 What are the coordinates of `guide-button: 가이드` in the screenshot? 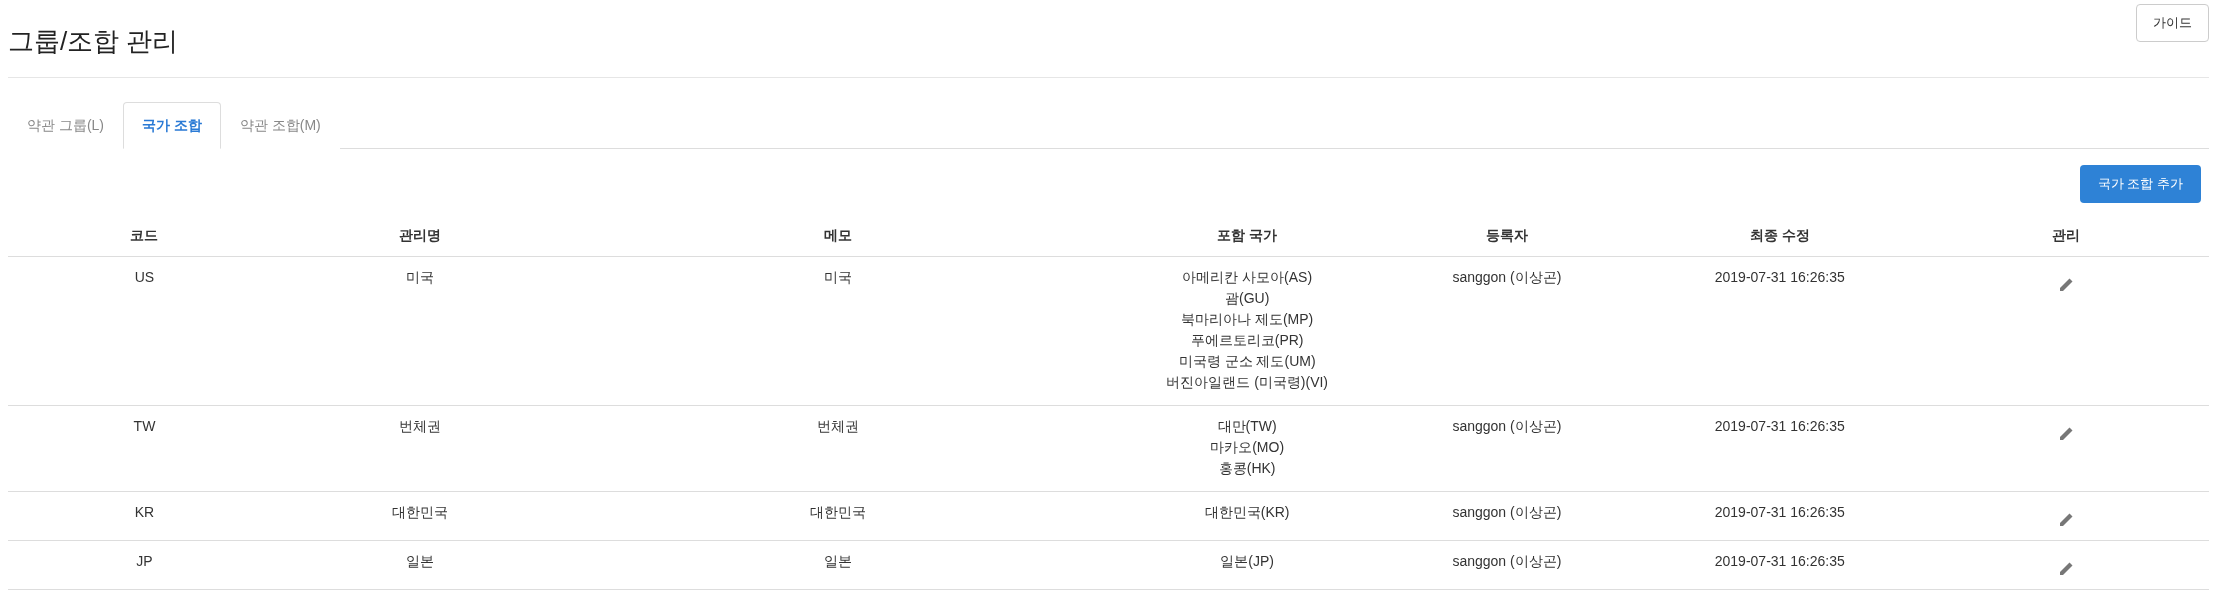 It's located at (2172, 23).